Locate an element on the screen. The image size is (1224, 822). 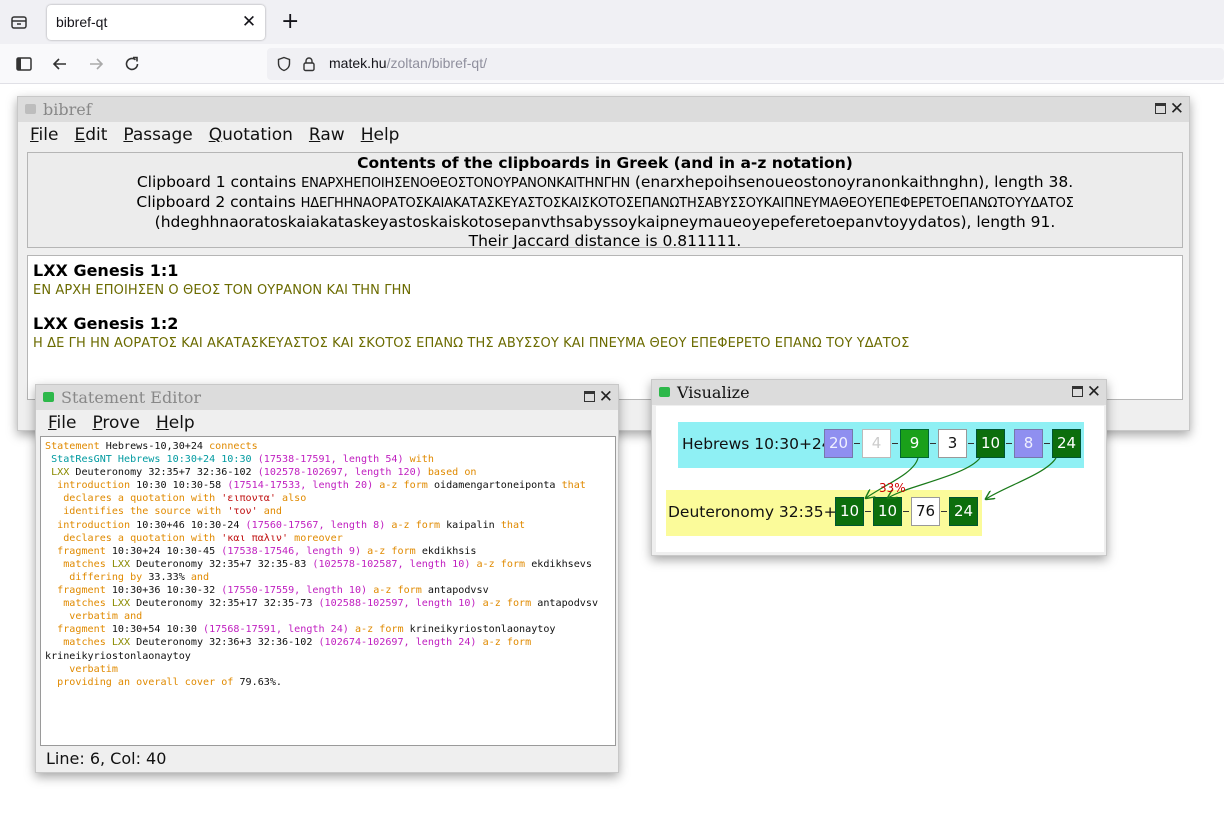
menu-prove: Prove is located at coordinates (116, 423).